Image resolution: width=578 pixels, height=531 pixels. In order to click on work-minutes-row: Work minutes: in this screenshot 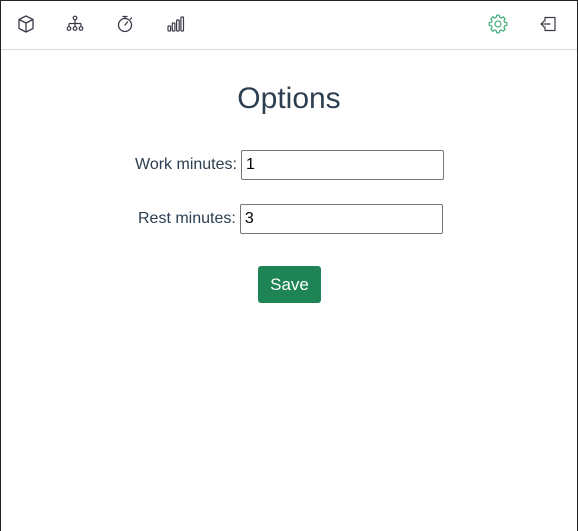, I will do `click(289, 165)`.